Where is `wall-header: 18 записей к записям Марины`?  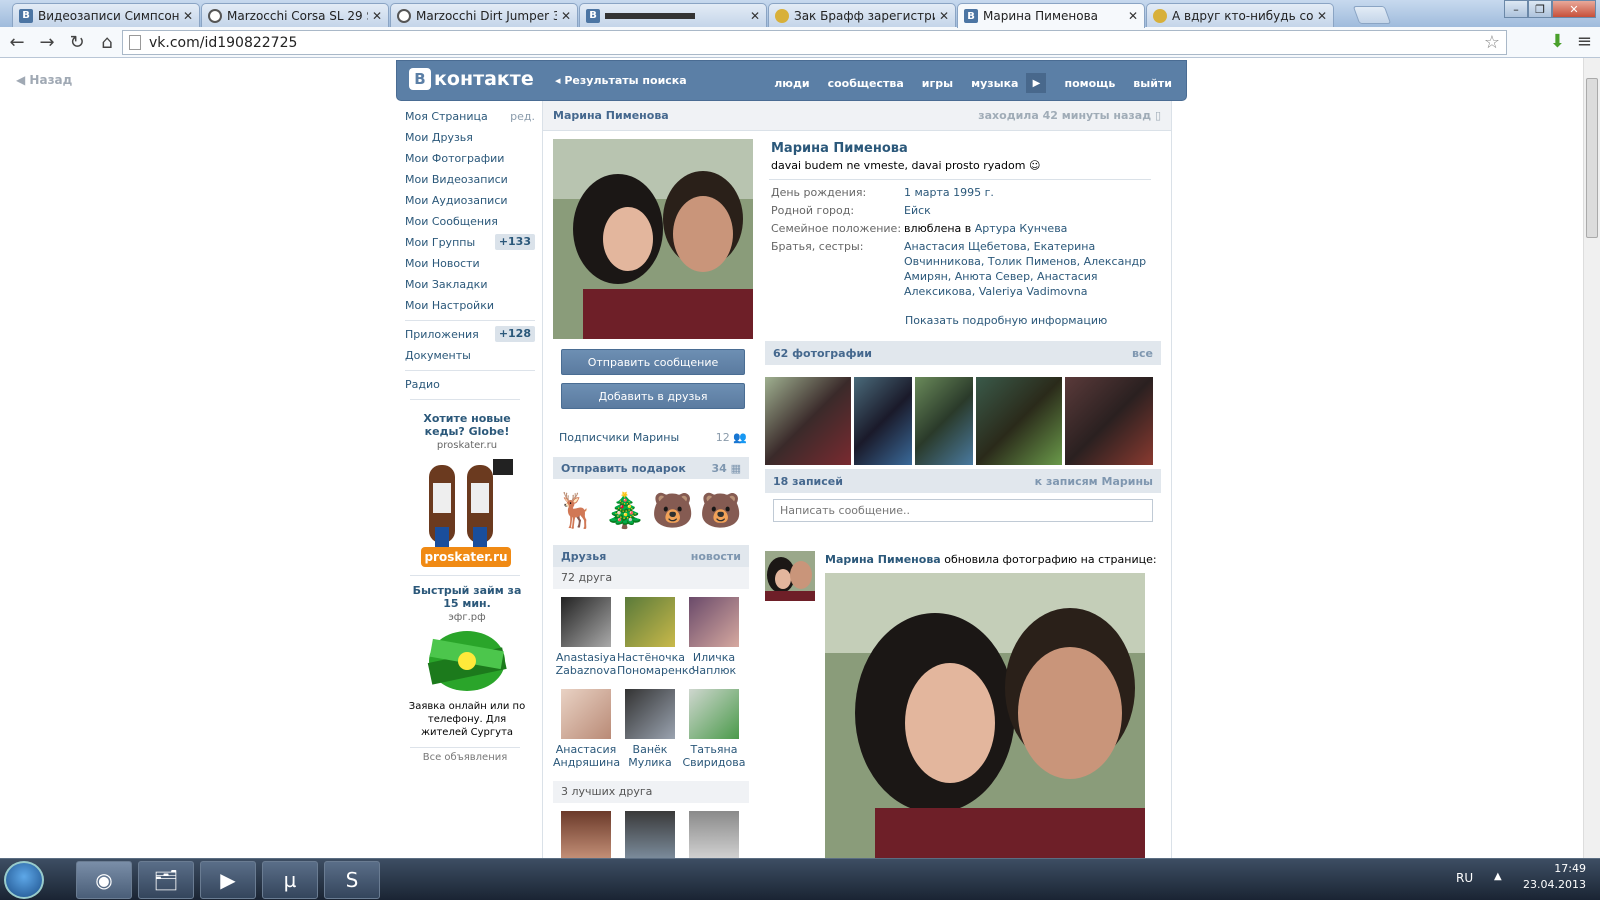
wall-header: 18 записей к записям Марины is located at coordinates (963, 481).